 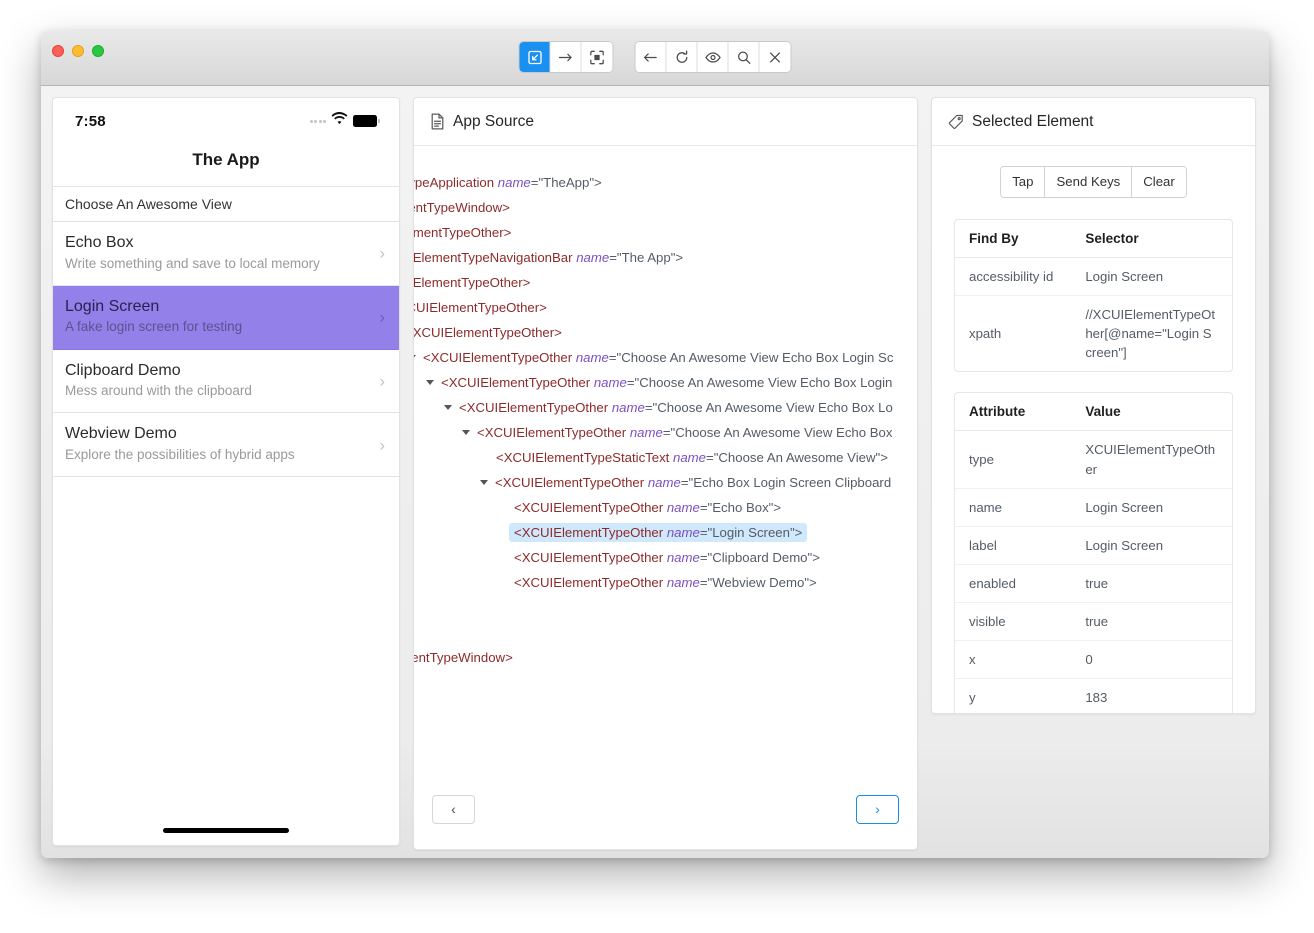 What do you see at coordinates (58, 51) in the screenshot?
I see `close-window-button` at bounding box center [58, 51].